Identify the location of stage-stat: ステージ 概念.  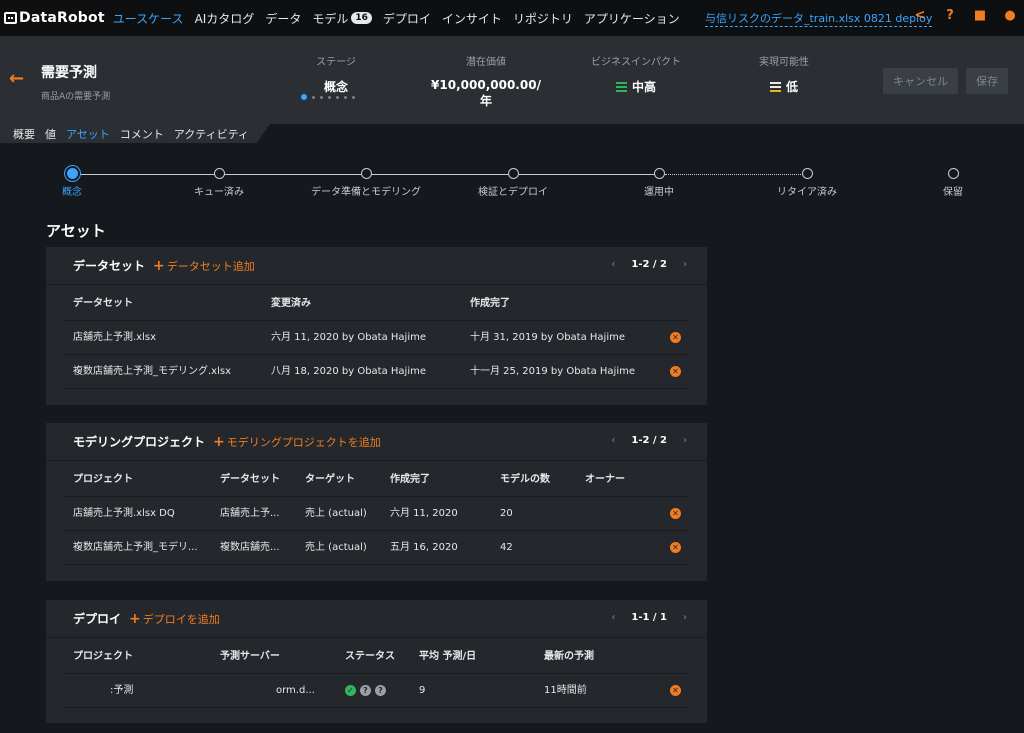
(336, 74).